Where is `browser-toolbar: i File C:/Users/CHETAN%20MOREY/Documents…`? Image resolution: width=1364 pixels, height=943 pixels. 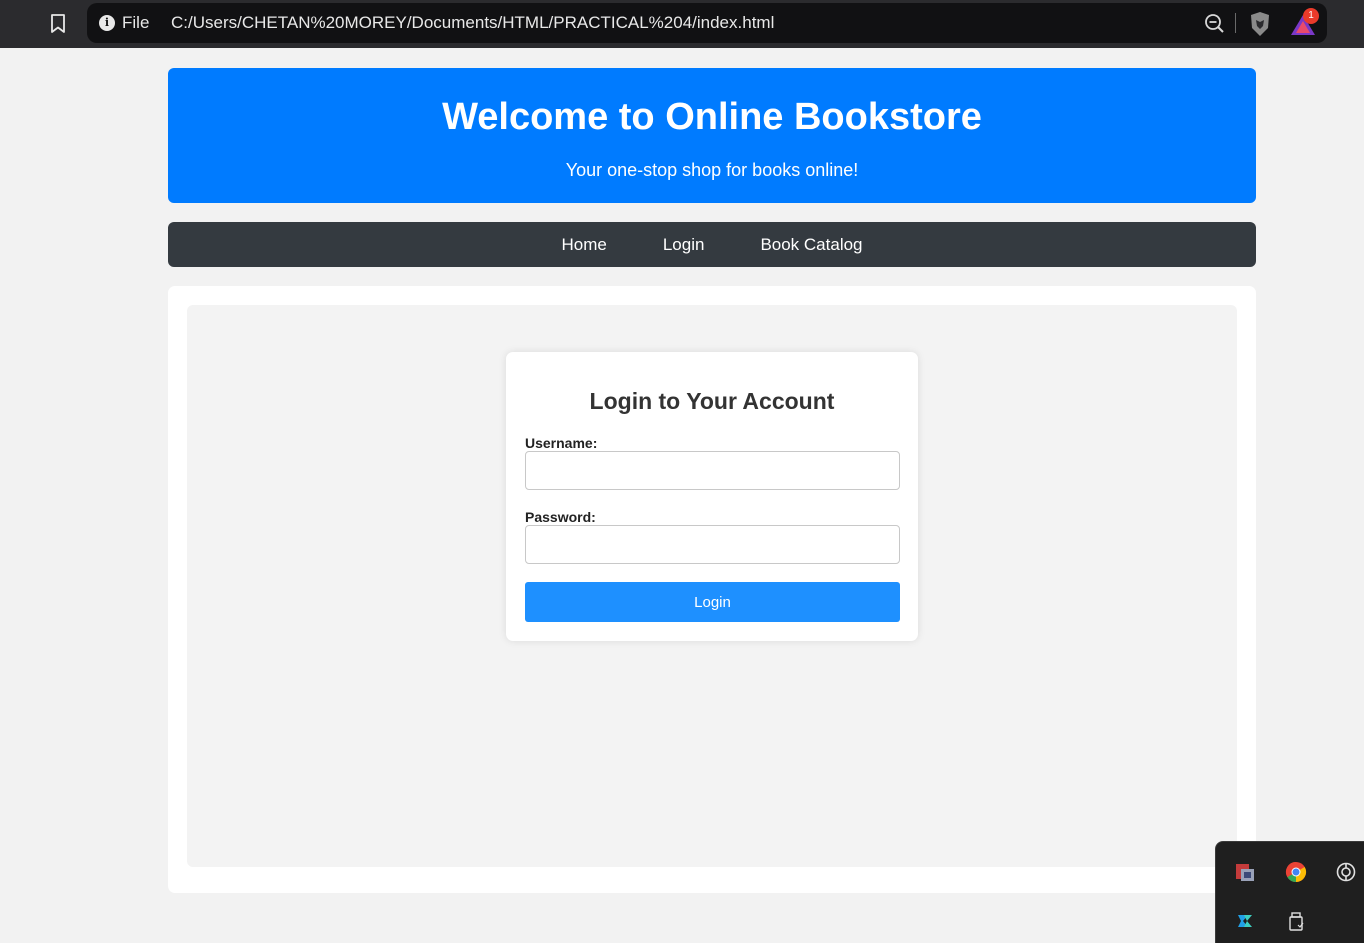
browser-toolbar: i File C:/Users/CHETAN%20MOREY/Documents… is located at coordinates (682, 24).